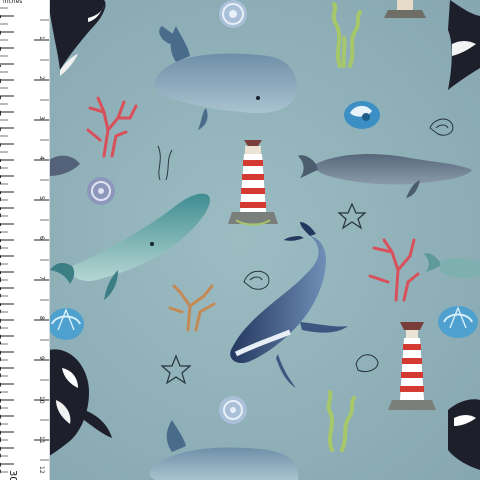  I want to click on ruler-unit-label: inches, so click(13, 2).